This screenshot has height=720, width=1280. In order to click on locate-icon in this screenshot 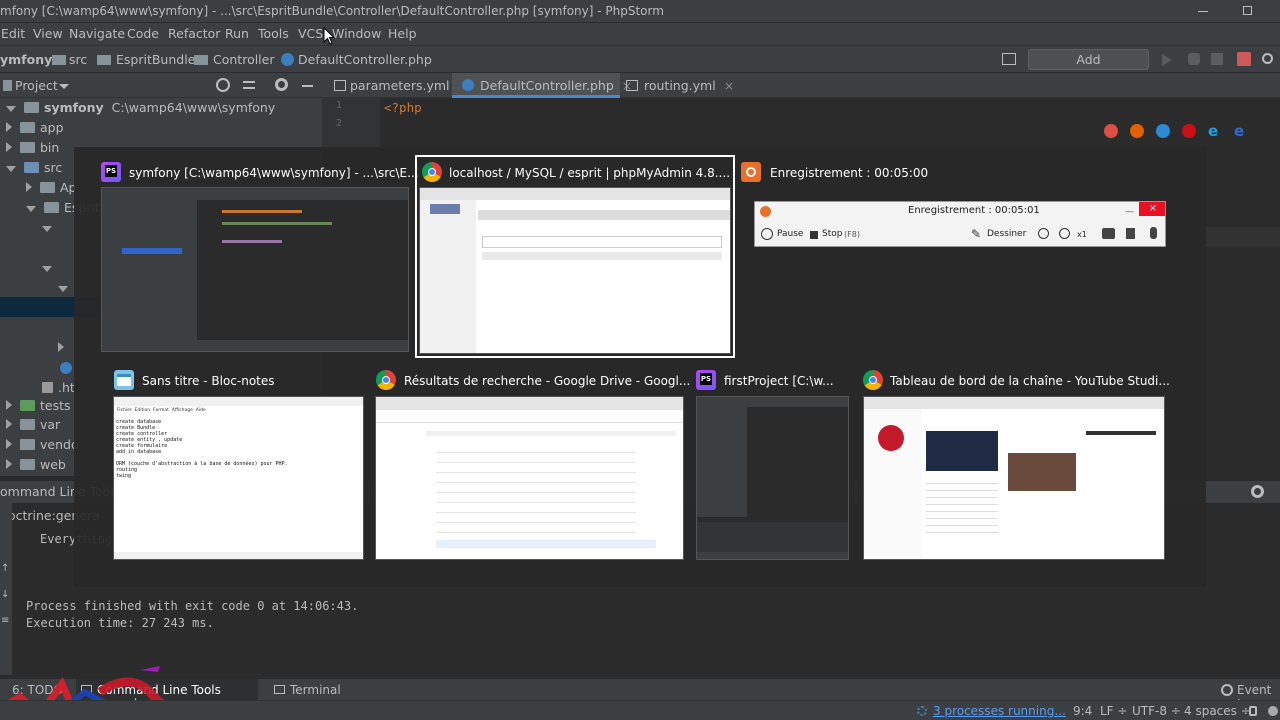, I will do `click(223, 85)`.